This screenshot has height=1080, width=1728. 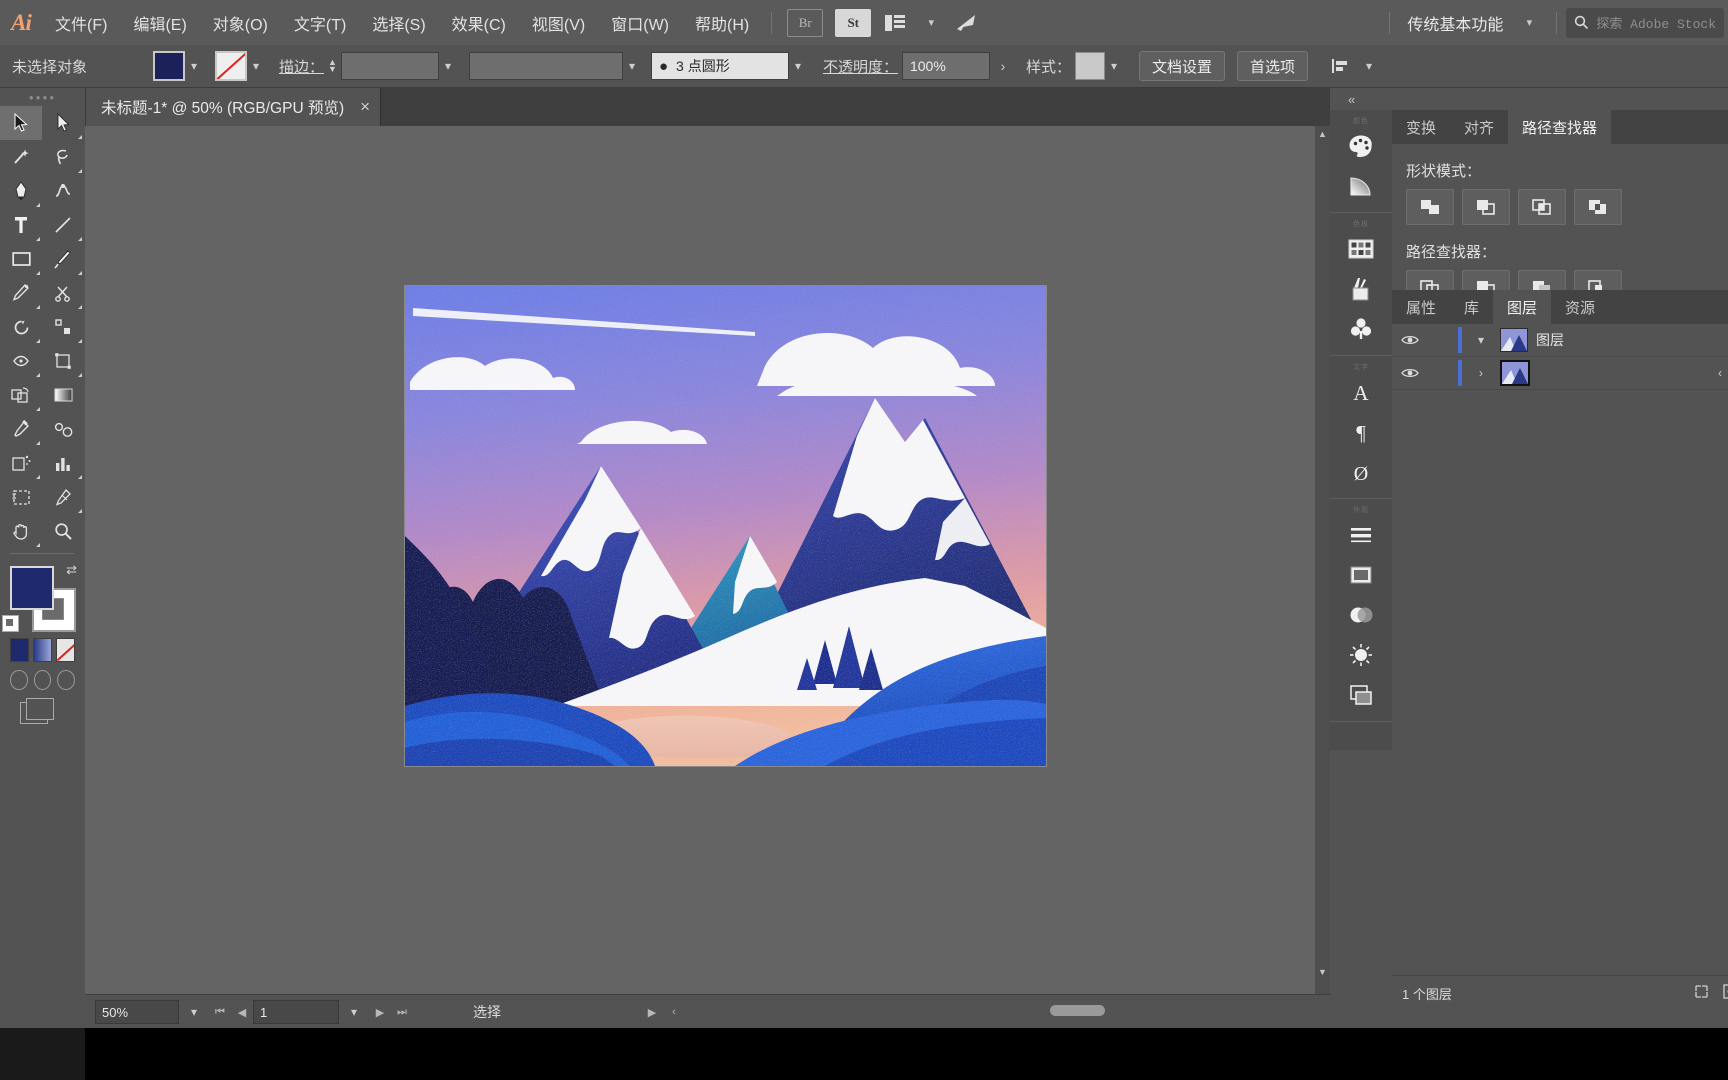 What do you see at coordinates (320, 22) in the screenshot?
I see `menu-type: 文字(T)` at bounding box center [320, 22].